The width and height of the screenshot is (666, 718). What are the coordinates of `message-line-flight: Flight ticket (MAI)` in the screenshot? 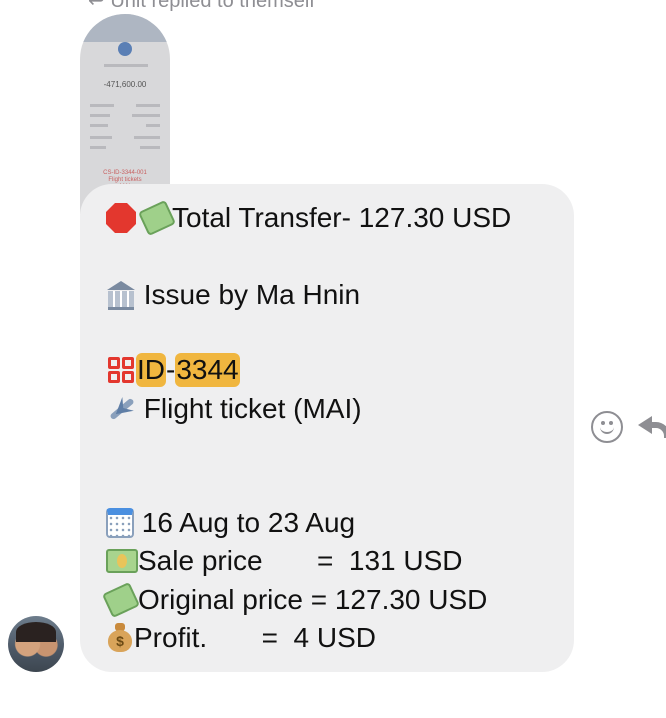 It's located at (234, 409).